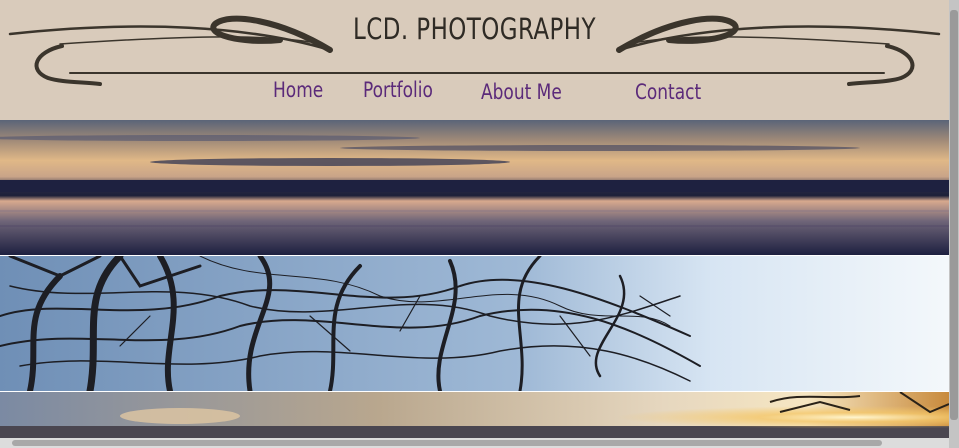 This screenshot has width=959, height=448. Describe the element at coordinates (398, 90) in the screenshot. I see `nav-portfolio: Portfolio` at that location.